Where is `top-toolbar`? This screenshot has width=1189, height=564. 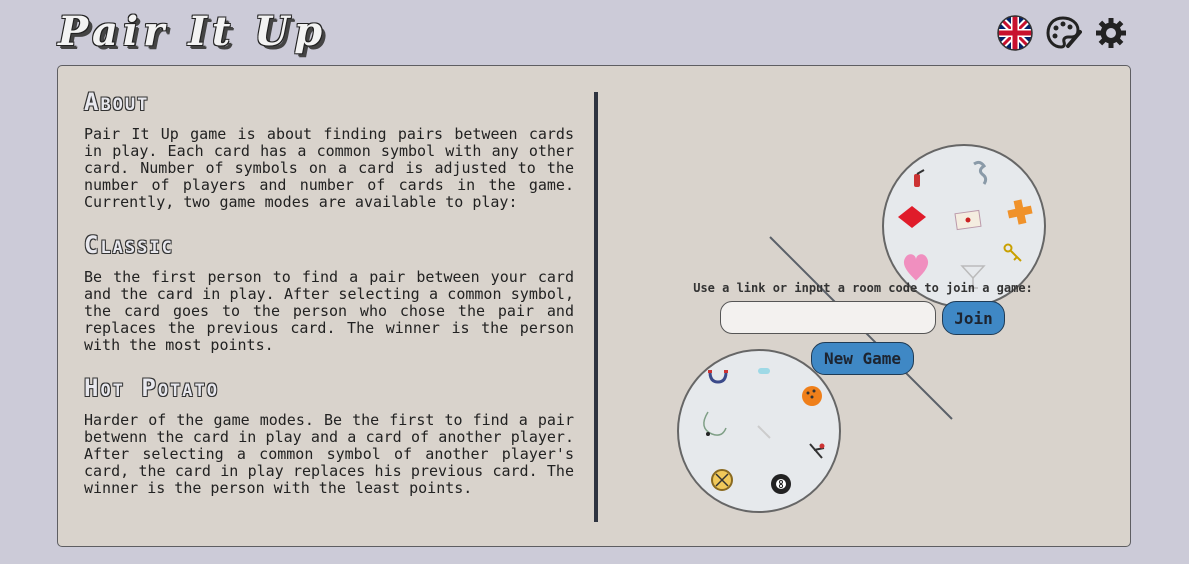 top-toolbar is located at coordinates (1063, 33).